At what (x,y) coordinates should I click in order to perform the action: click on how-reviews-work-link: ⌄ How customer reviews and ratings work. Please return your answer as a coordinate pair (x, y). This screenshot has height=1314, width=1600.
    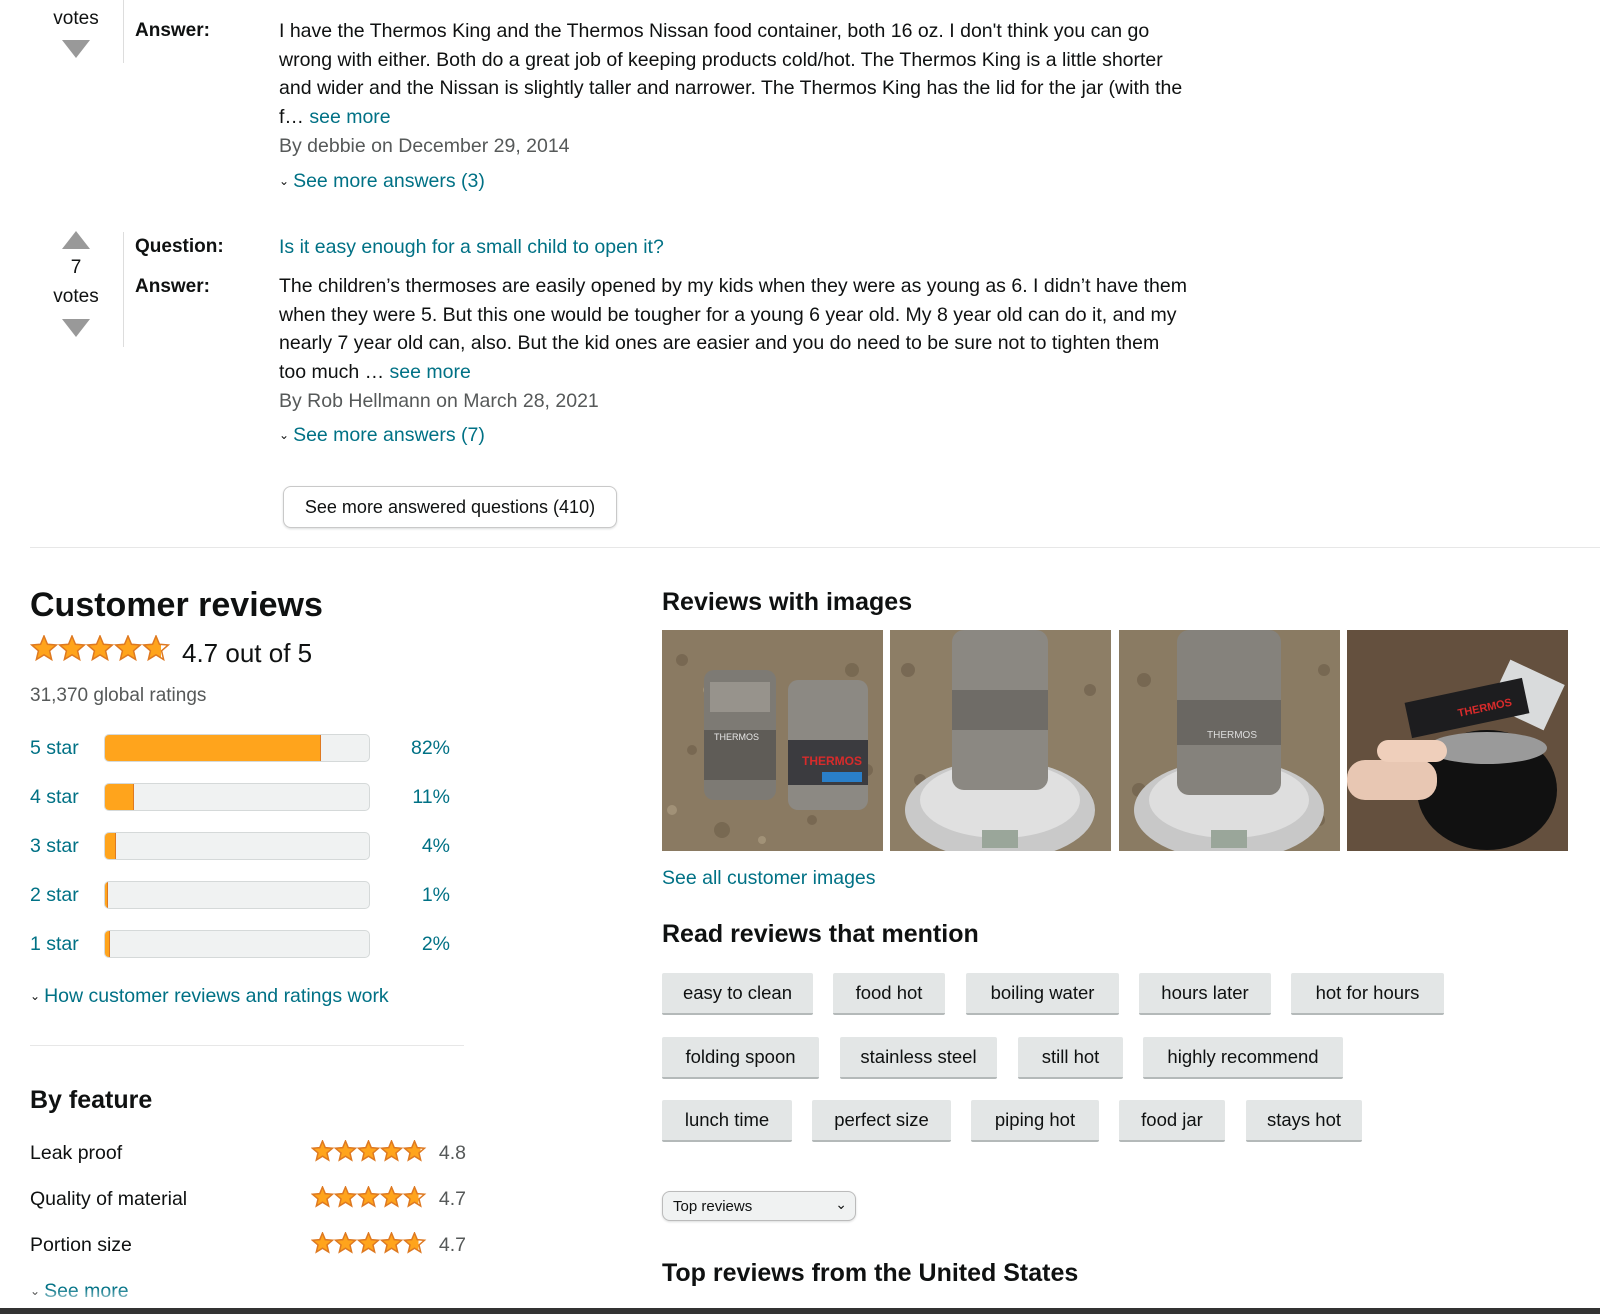
    Looking at the image, I should click on (209, 996).